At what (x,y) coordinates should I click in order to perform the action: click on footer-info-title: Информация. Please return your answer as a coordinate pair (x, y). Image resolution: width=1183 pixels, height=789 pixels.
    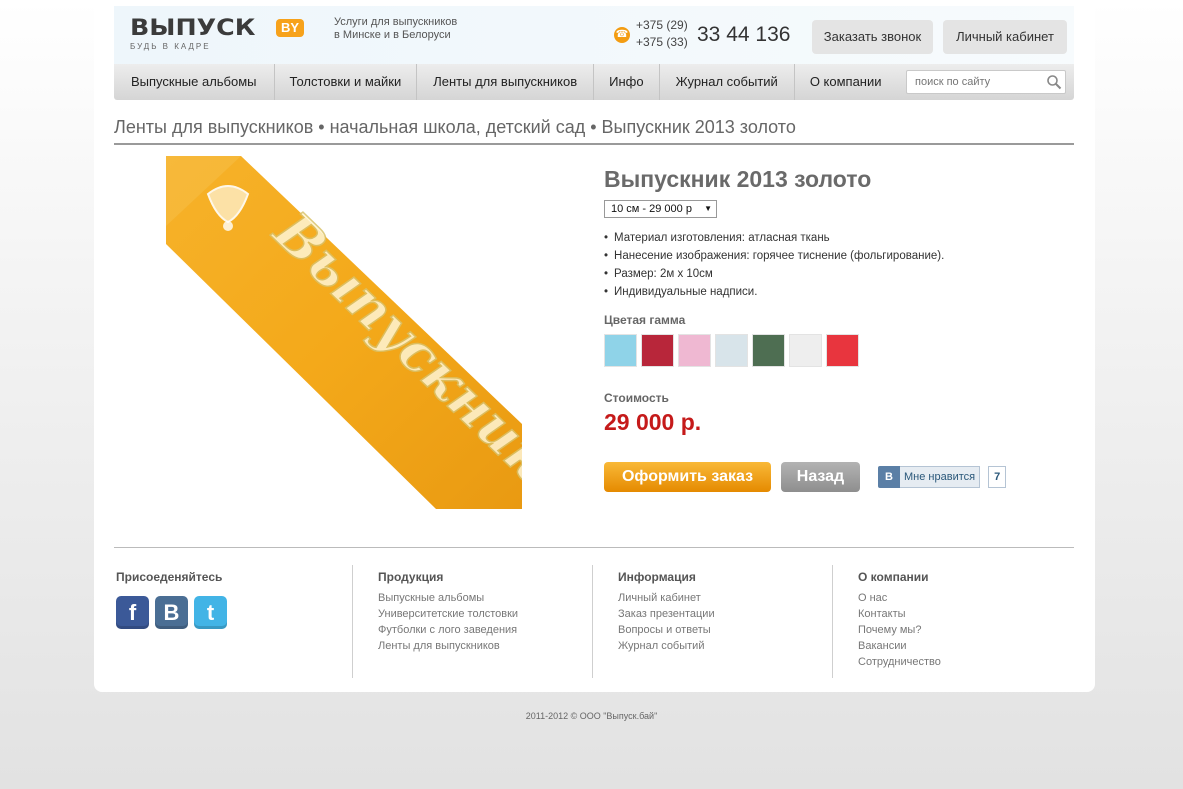
    Looking at the image, I should click on (657, 577).